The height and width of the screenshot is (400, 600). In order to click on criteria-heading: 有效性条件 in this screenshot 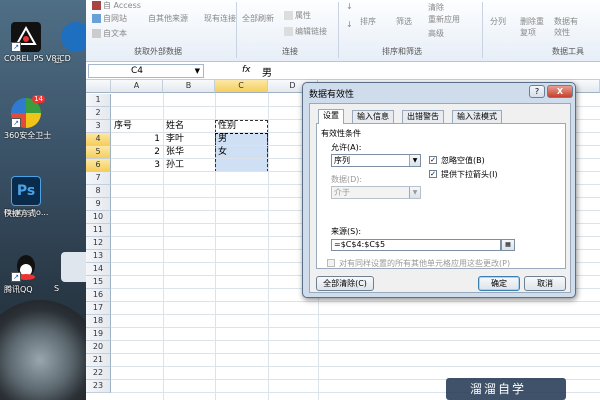, I will do `click(341, 133)`.